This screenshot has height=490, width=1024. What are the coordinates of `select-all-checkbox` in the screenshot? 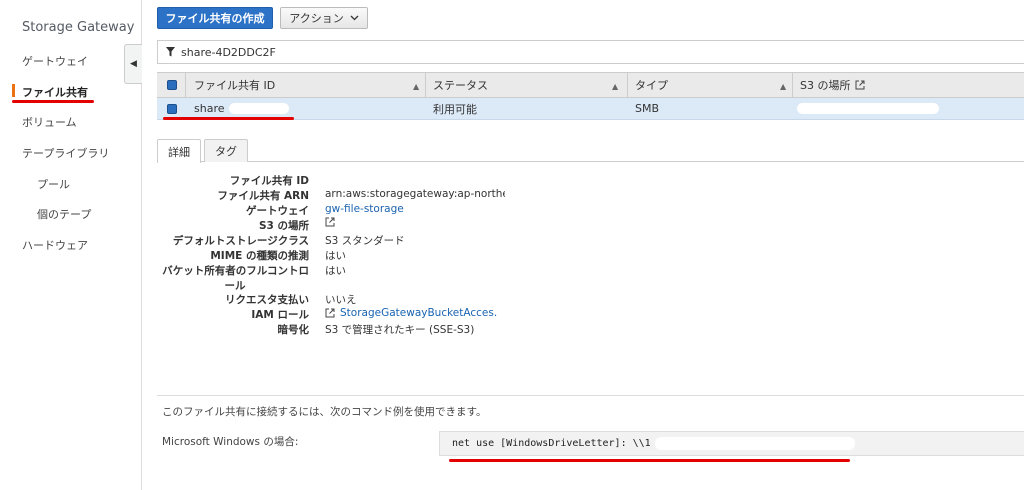 It's located at (172, 85).